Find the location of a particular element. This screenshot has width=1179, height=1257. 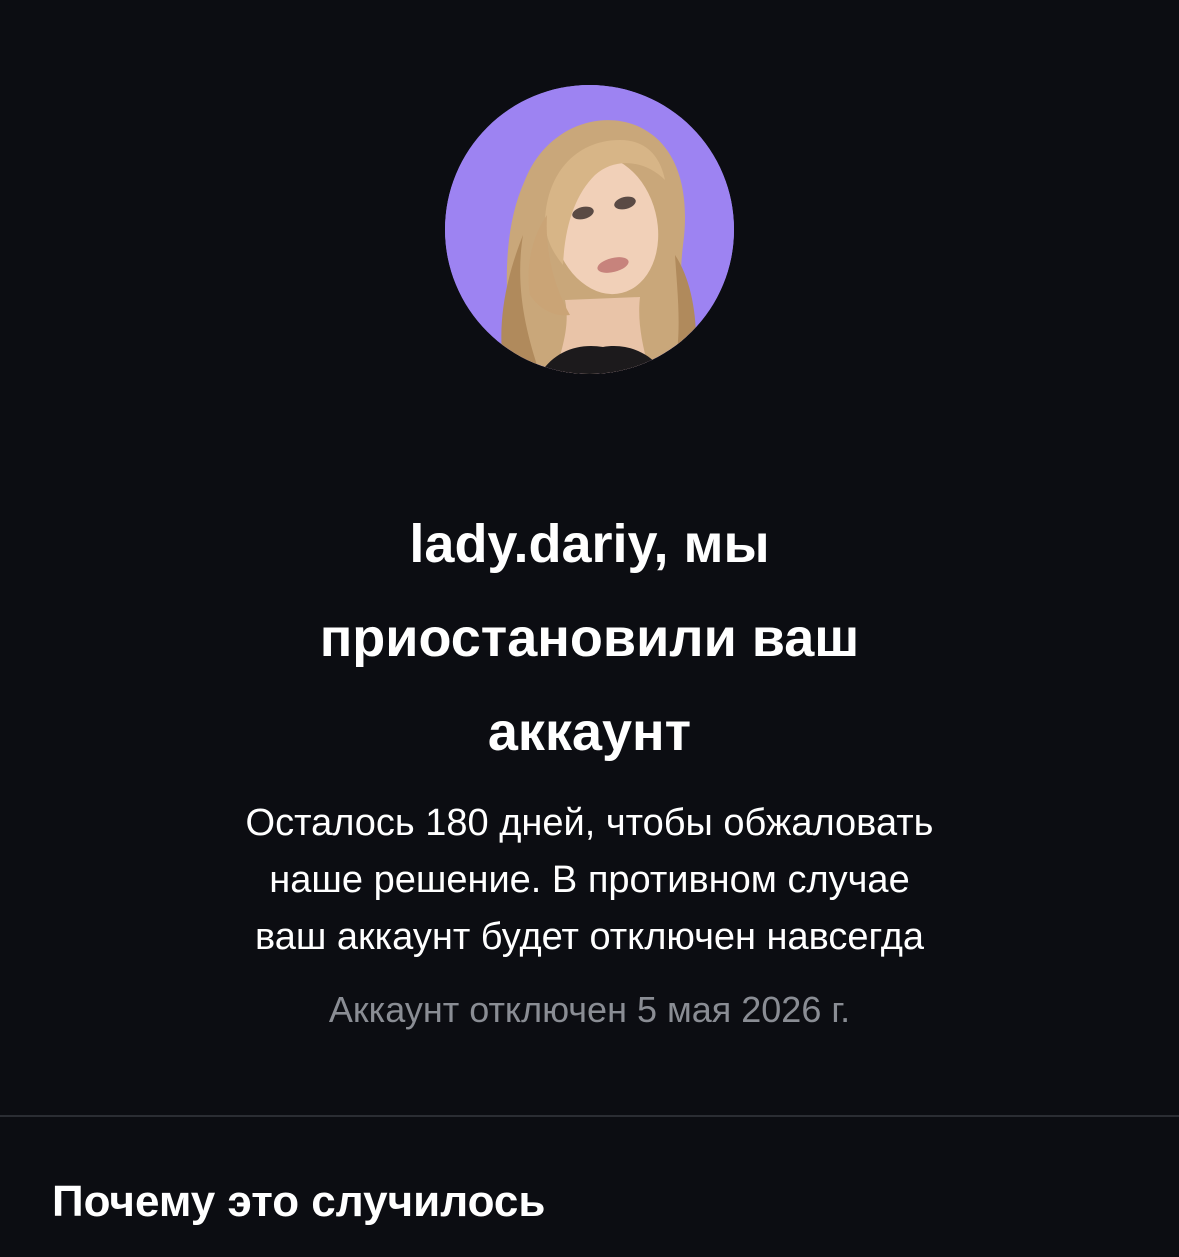

profile-photo is located at coordinates (589, 229).